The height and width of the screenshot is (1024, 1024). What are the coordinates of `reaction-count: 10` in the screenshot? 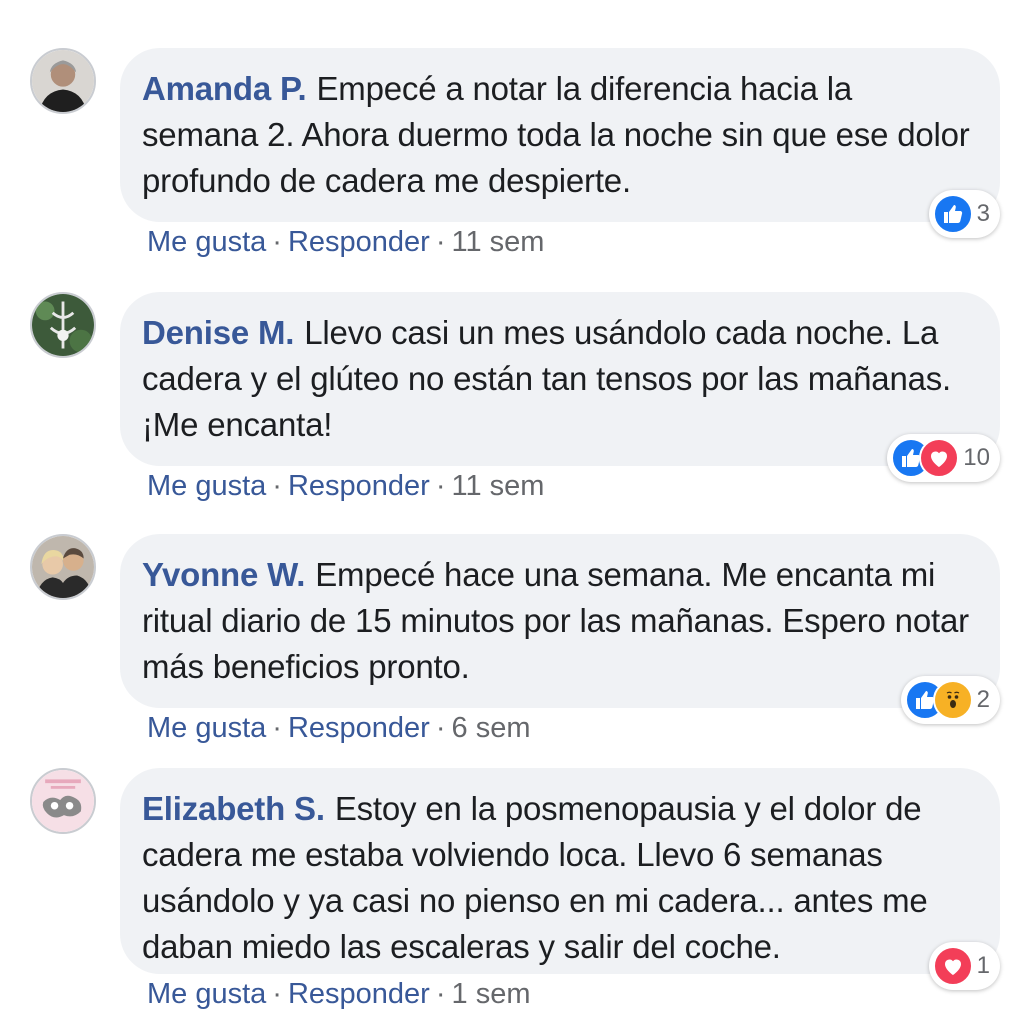 It's located at (976, 457).